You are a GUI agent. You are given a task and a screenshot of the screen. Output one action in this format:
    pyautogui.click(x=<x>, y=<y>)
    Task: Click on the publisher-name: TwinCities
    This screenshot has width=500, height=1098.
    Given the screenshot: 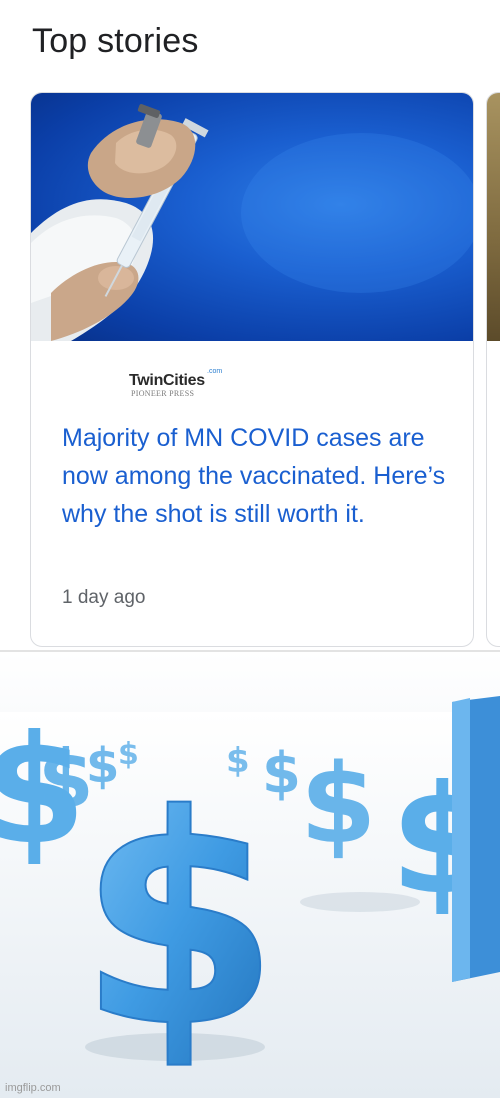 What is the action you would take?
    pyautogui.click(x=167, y=380)
    